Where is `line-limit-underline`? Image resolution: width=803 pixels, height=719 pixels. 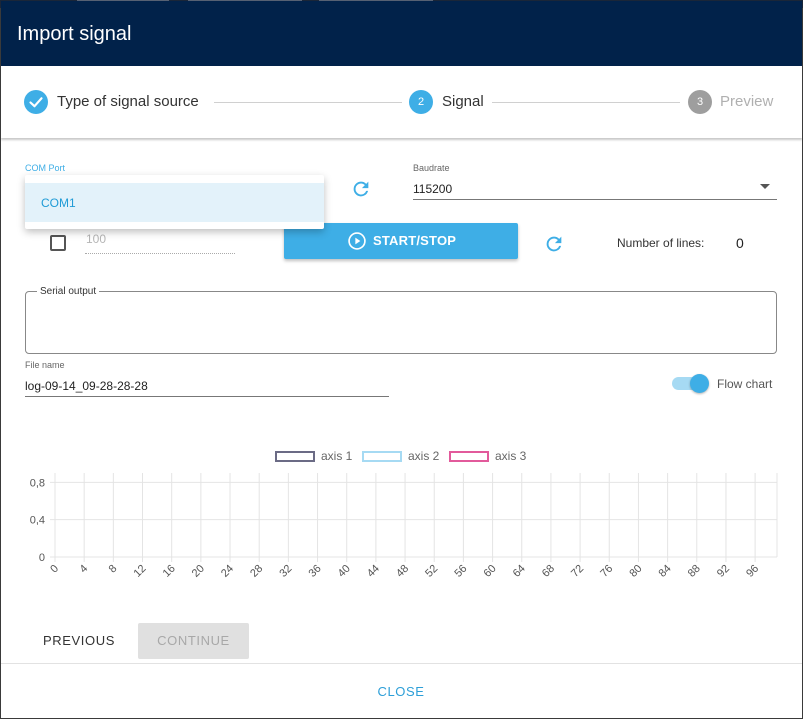
line-limit-underline is located at coordinates (160, 253).